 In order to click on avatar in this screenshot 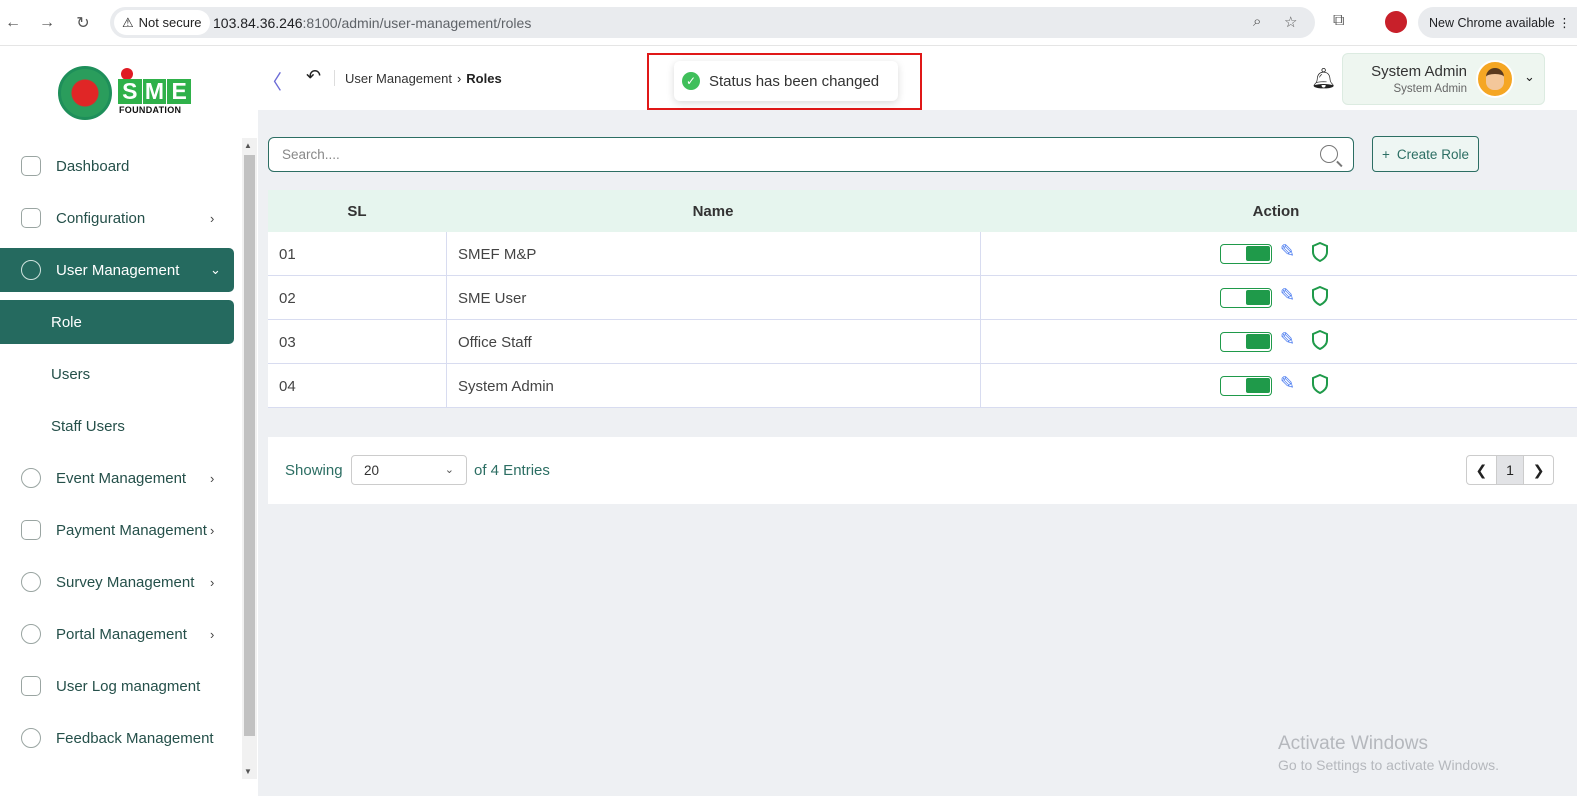, I will do `click(1495, 79)`.